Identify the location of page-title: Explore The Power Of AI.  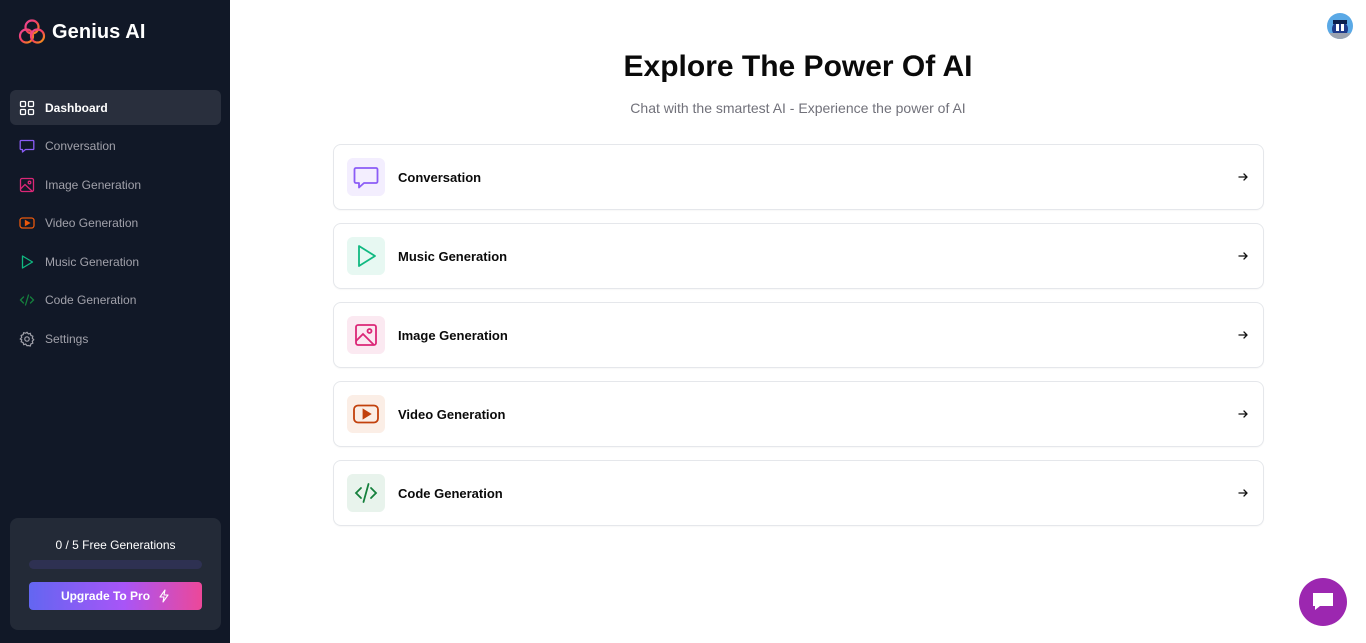
(798, 66).